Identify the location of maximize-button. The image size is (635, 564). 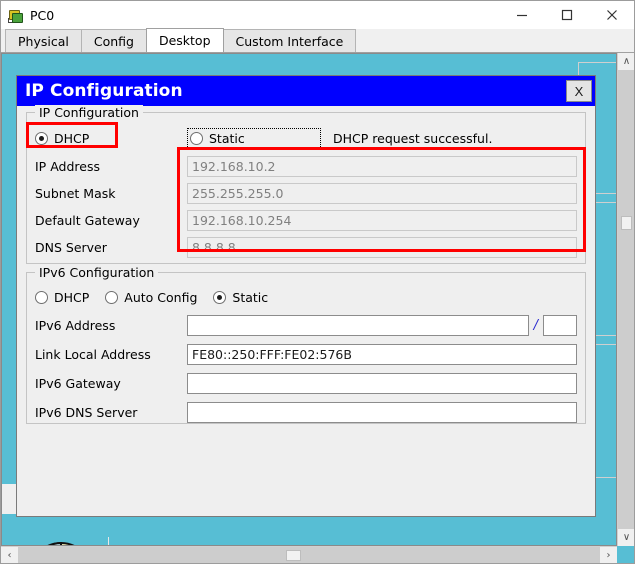
(566, 15).